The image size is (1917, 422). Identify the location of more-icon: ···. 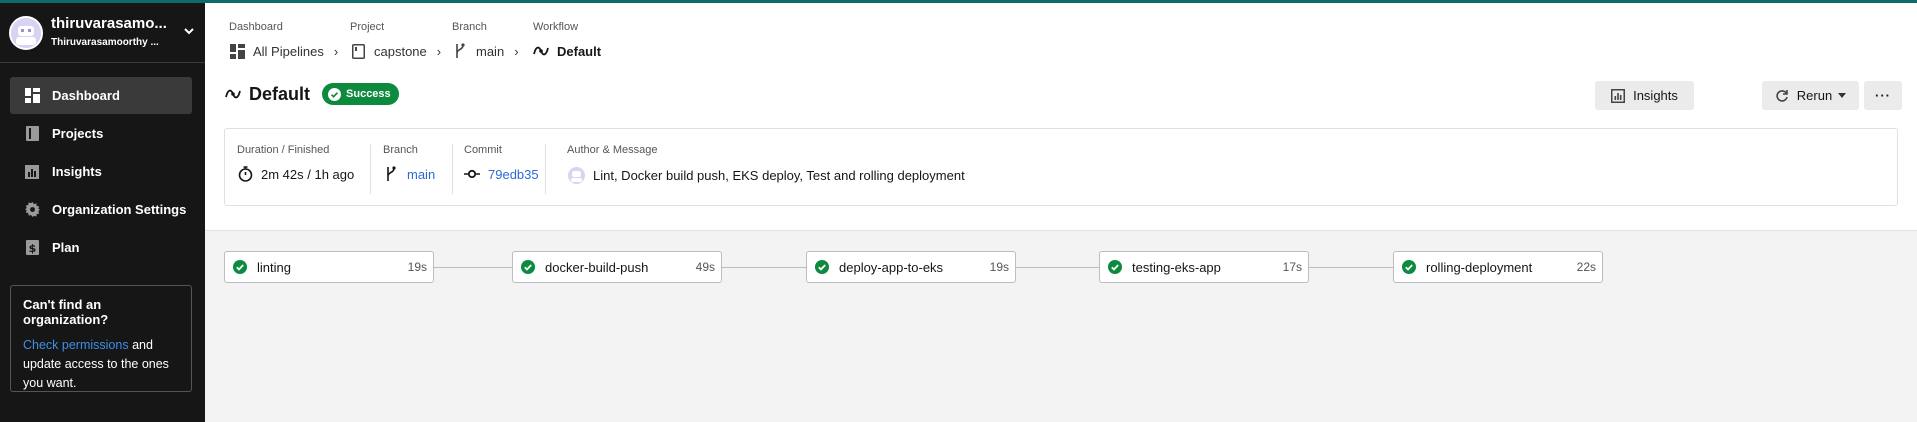
(1883, 95).